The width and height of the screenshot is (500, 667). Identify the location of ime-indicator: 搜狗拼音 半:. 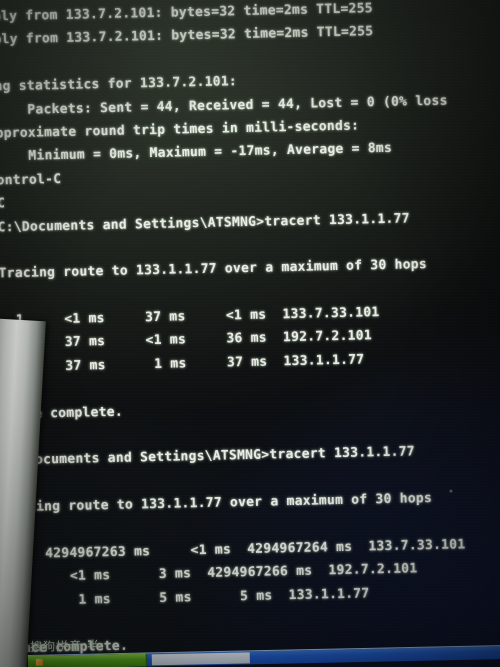
(67, 645).